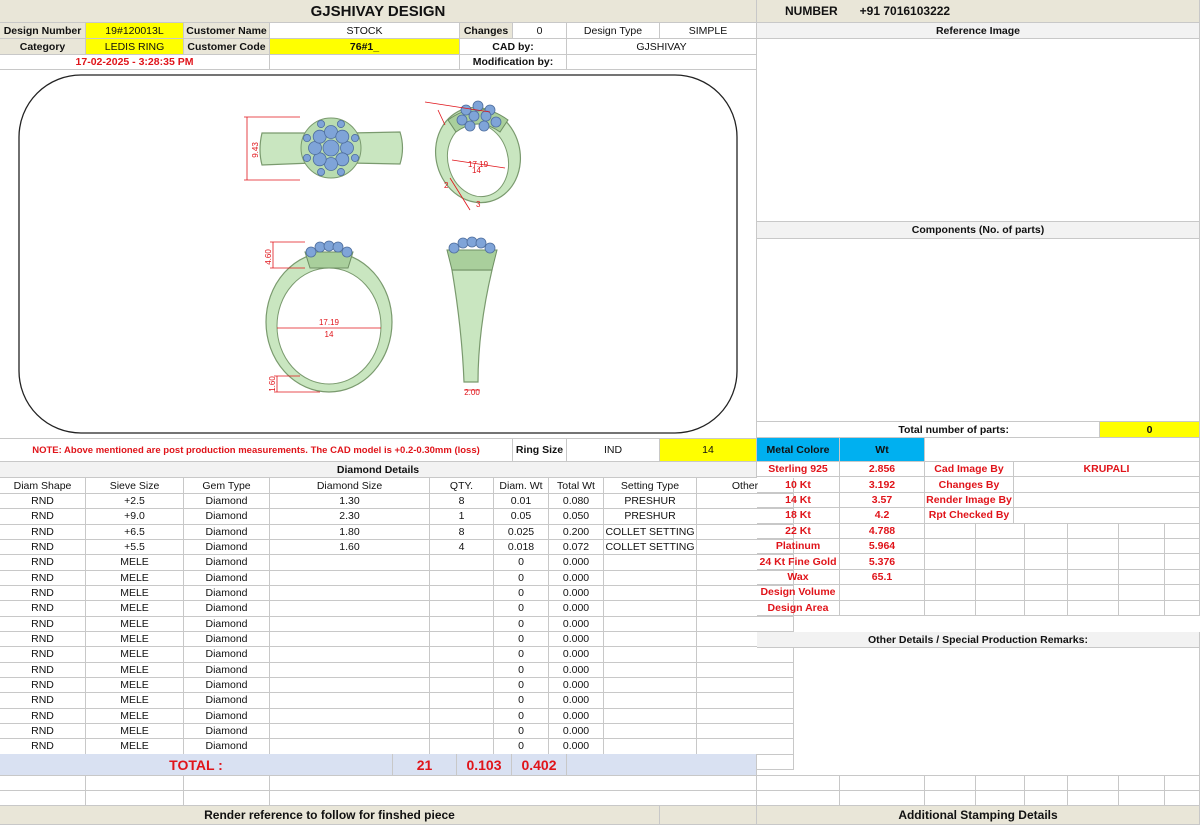 The width and height of the screenshot is (1200, 825). What do you see at coordinates (135, 47) in the screenshot?
I see `category-value: LEDIS RING` at bounding box center [135, 47].